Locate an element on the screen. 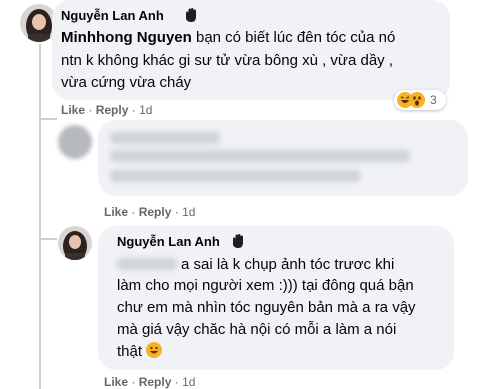 This screenshot has width=489, height=389. mention-link: Minhhong Nguyen is located at coordinates (126, 37).